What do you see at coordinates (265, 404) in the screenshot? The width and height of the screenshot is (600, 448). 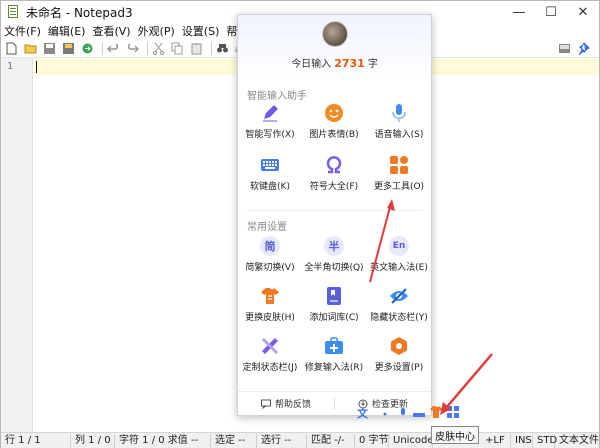 I see `feedback-icon` at bounding box center [265, 404].